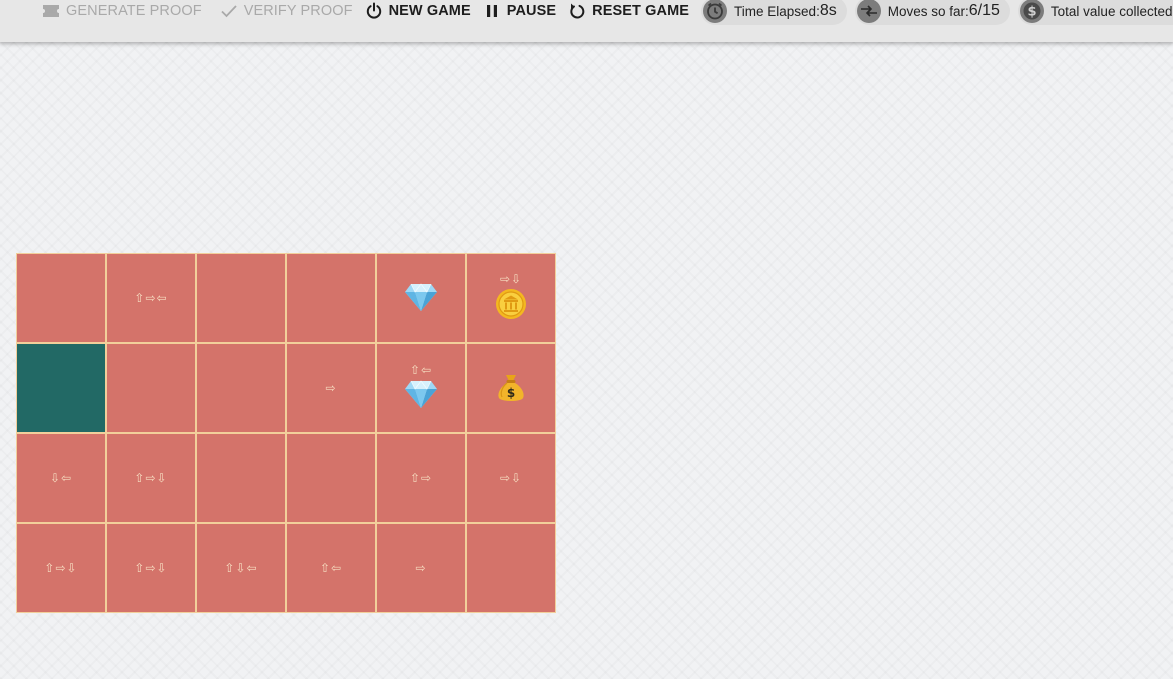  I want to click on moves-chip: Moves so far: 6/15, so click(932, 12).